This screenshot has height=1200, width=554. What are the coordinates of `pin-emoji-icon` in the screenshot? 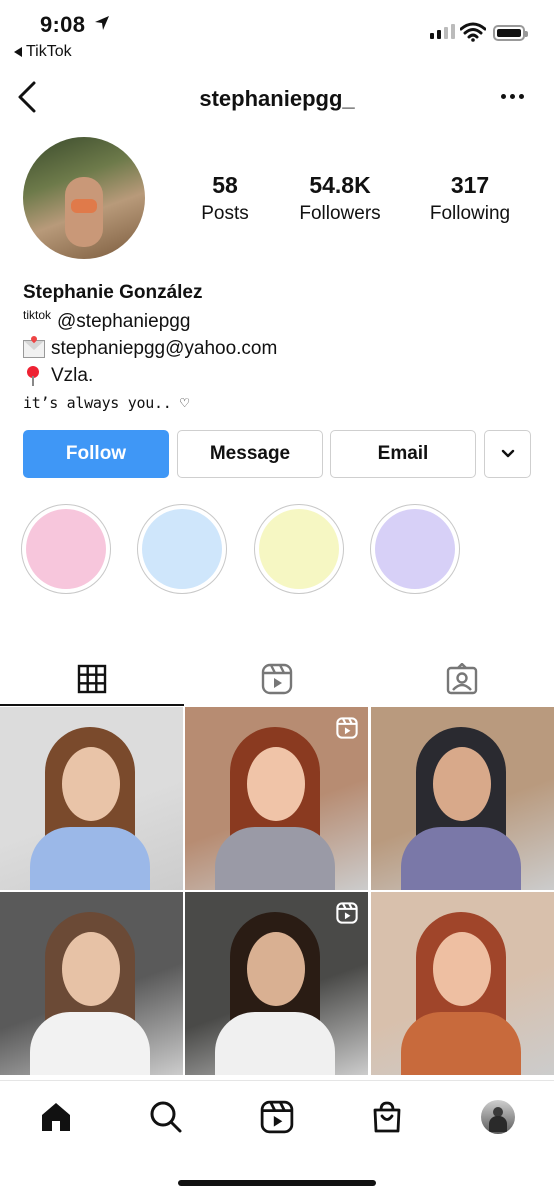 It's located at (34, 376).